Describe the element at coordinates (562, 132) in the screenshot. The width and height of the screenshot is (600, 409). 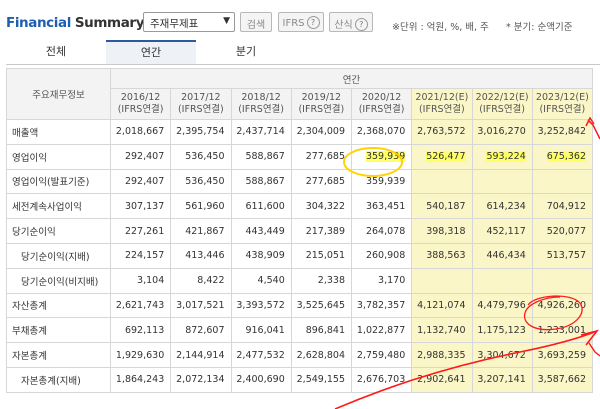
I see `table-cell: 3,252,842` at that location.